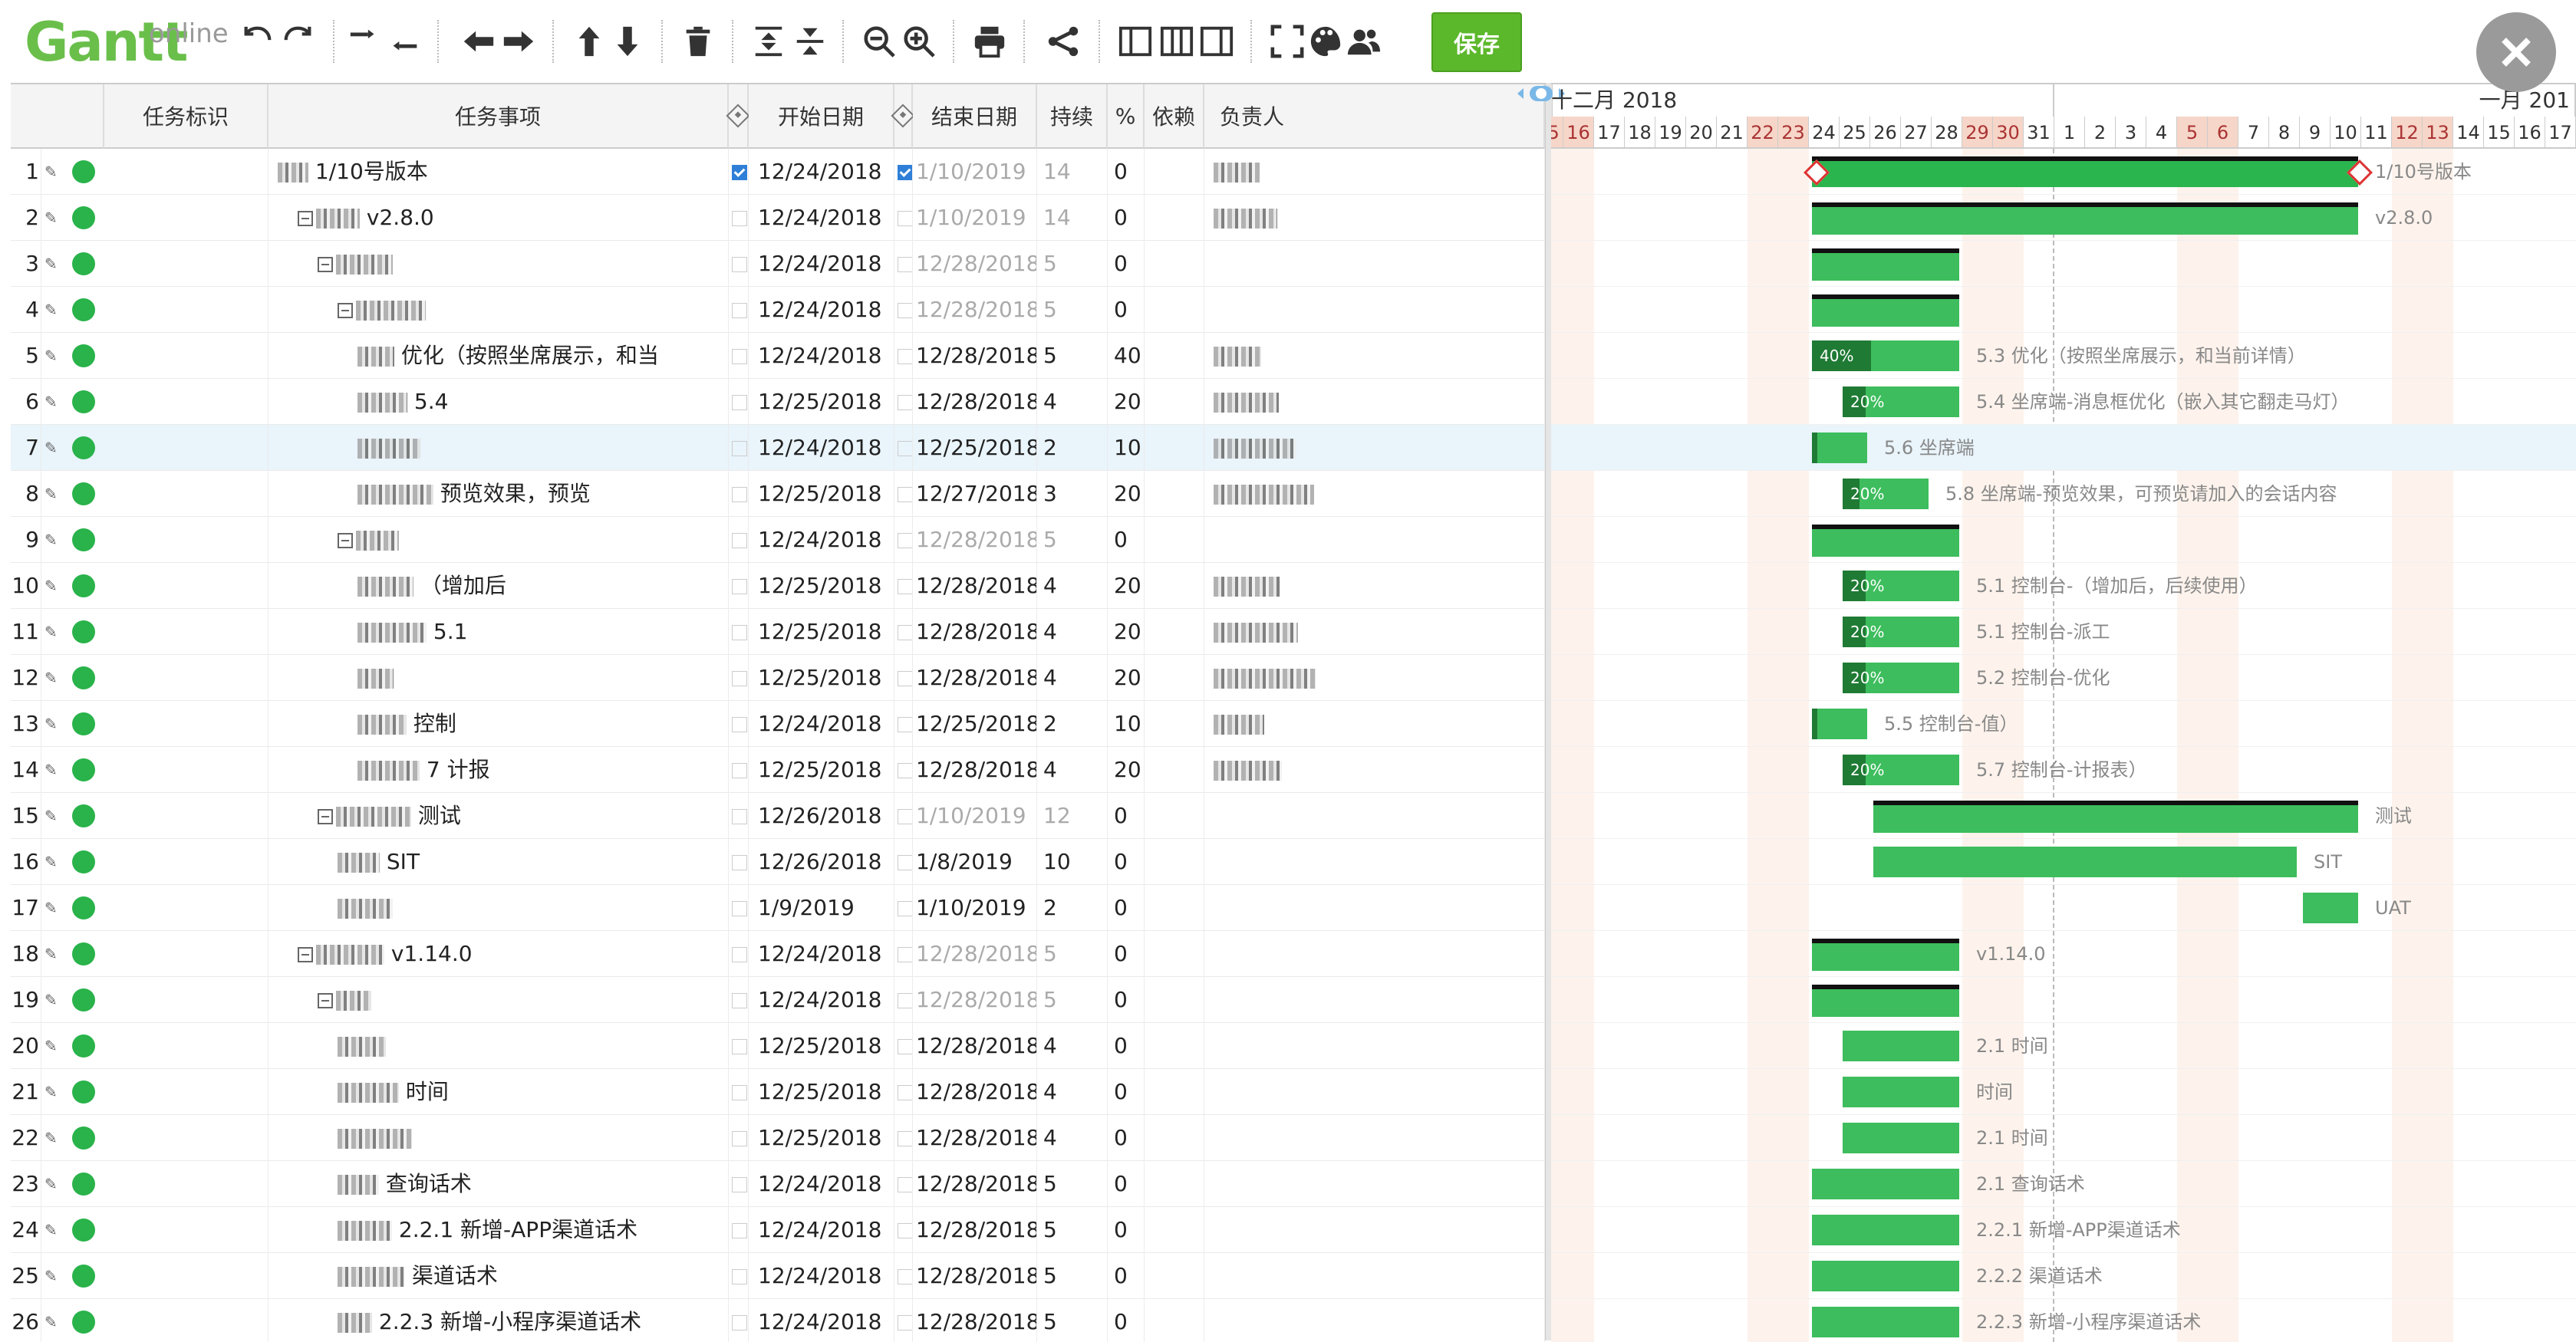  What do you see at coordinates (1326, 41) in the screenshot?
I see `palette-icon` at bounding box center [1326, 41].